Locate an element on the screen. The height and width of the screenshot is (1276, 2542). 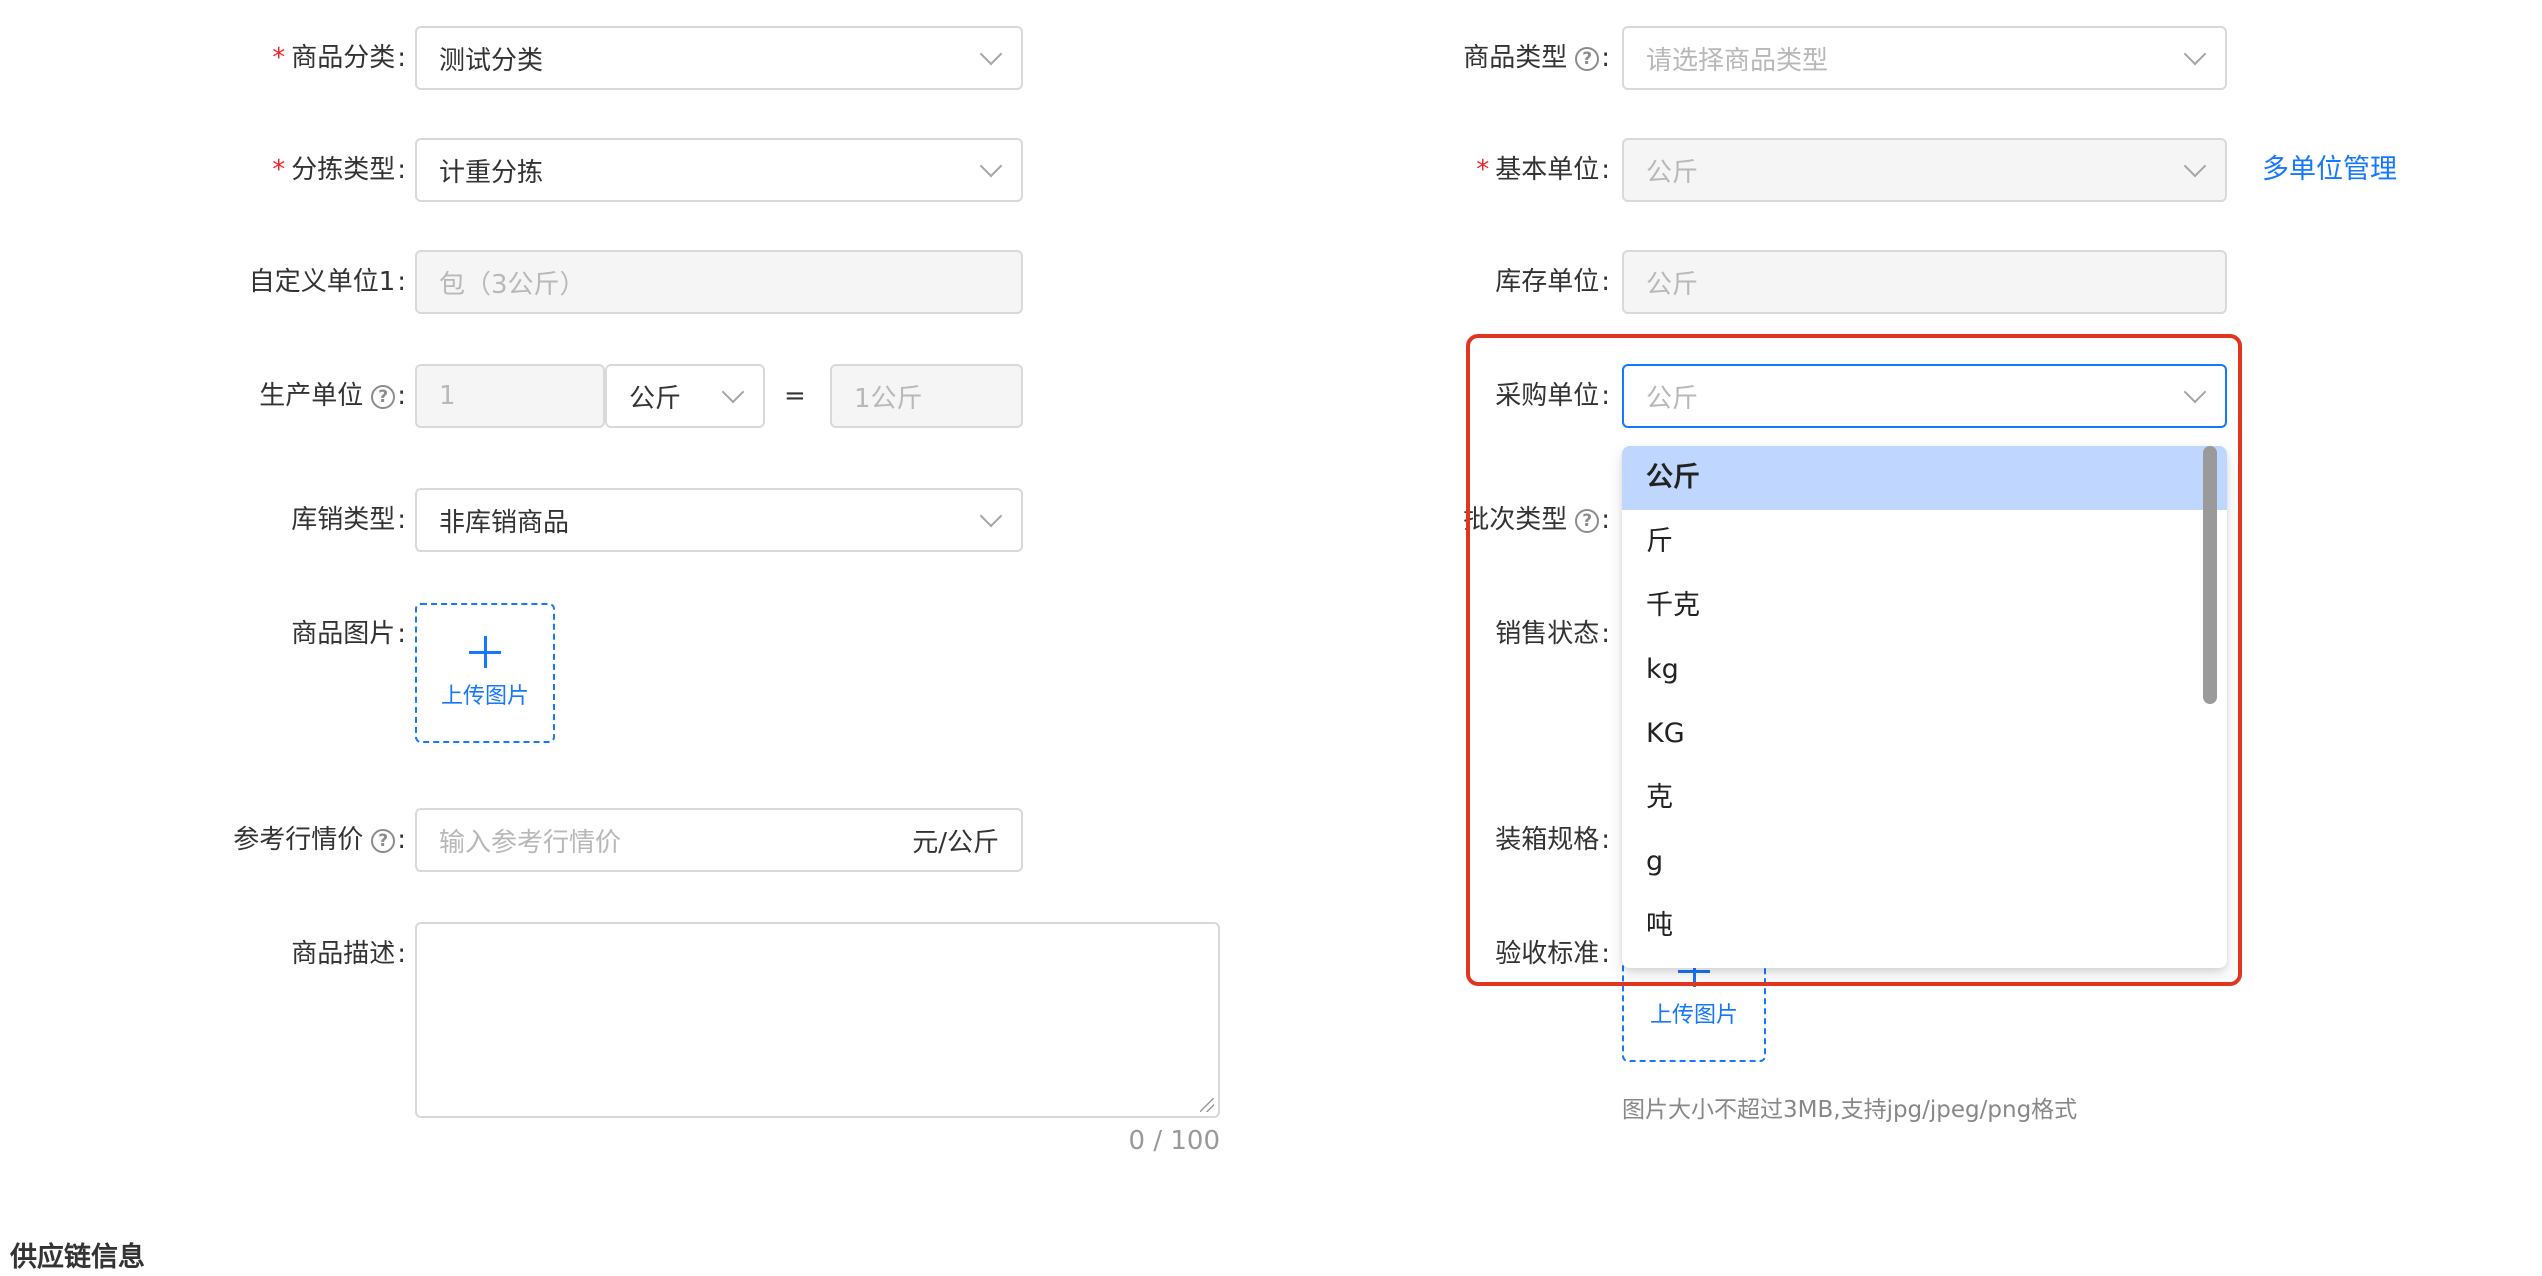
dropdown-option-list: 公斤斤千克 kg KG 克 g 吨 is located at coordinates (1924, 702).